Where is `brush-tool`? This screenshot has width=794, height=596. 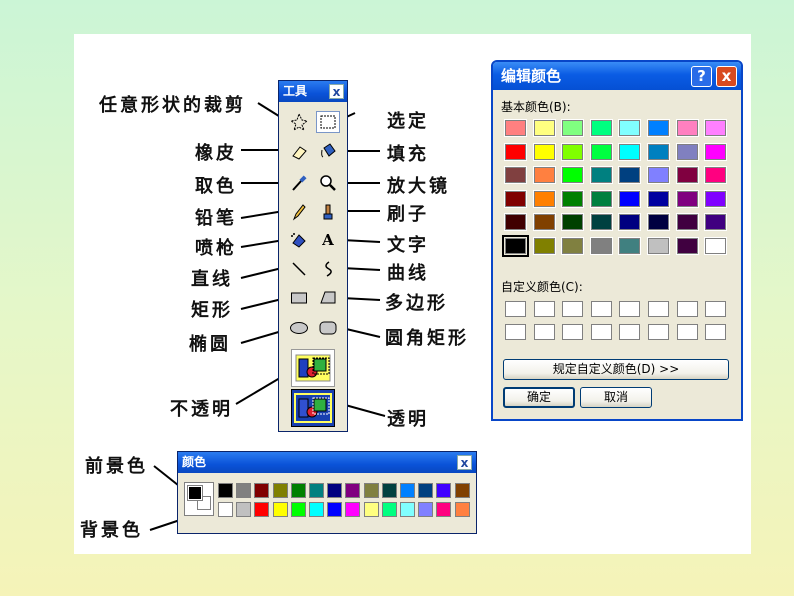
brush-tool is located at coordinates (328, 212).